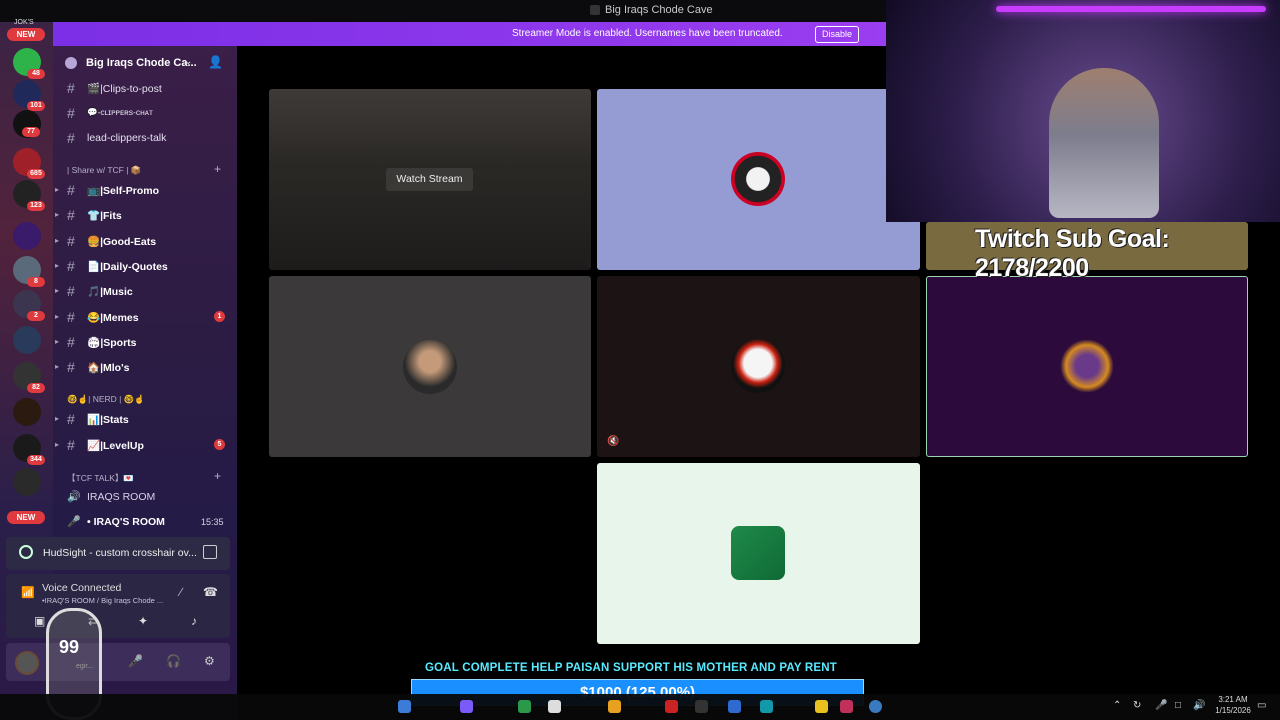  What do you see at coordinates (71, 63) in the screenshot?
I see `guild-icon` at bounding box center [71, 63].